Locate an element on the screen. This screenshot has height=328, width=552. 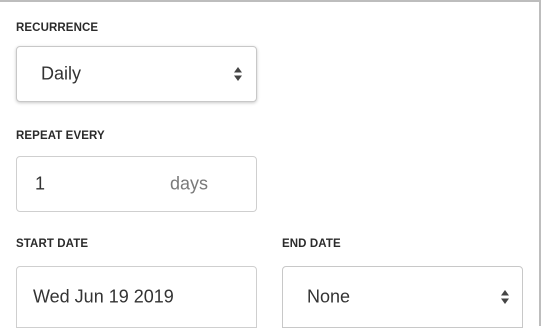
repeat-every-input: 1 days is located at coordinates (136, 184).